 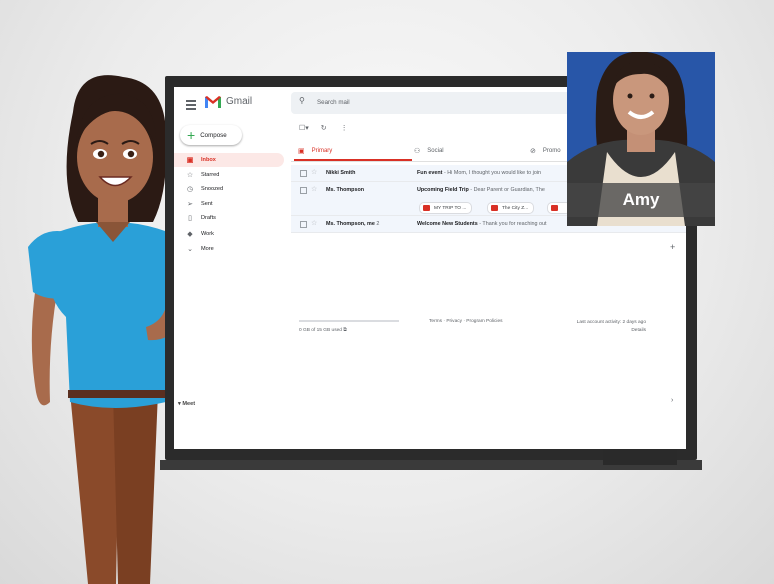 I want to click on email-snippet: - Thank you for reaching out, so click(x=512, y=223).